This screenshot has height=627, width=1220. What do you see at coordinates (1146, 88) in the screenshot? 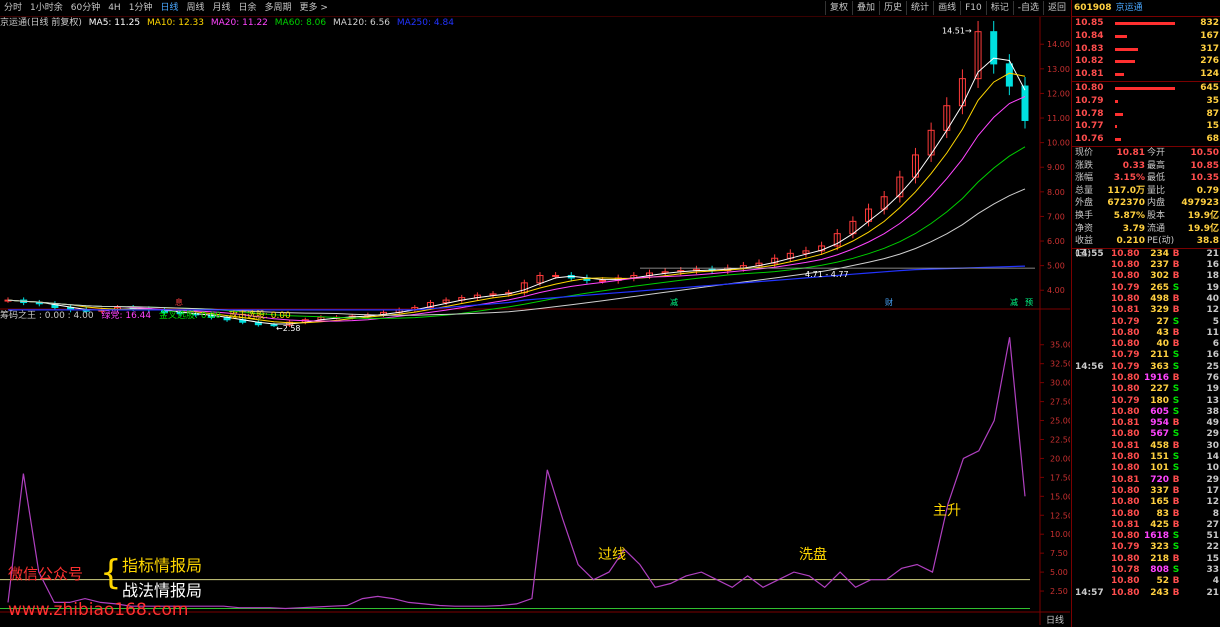
I see `book-row: 10.80 645` at bounding box center [1146, 88].